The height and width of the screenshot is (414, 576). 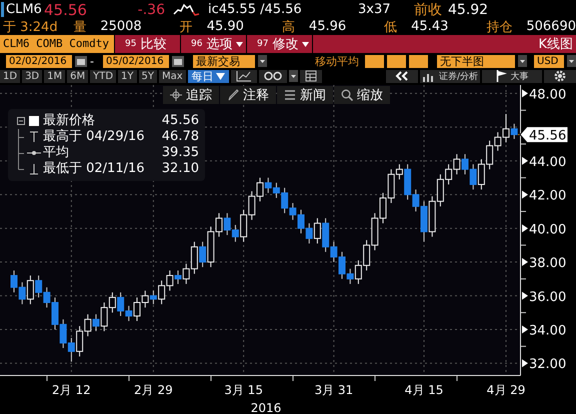 I want to click on dropdown: 无下半图, so click(x=476, y=61).